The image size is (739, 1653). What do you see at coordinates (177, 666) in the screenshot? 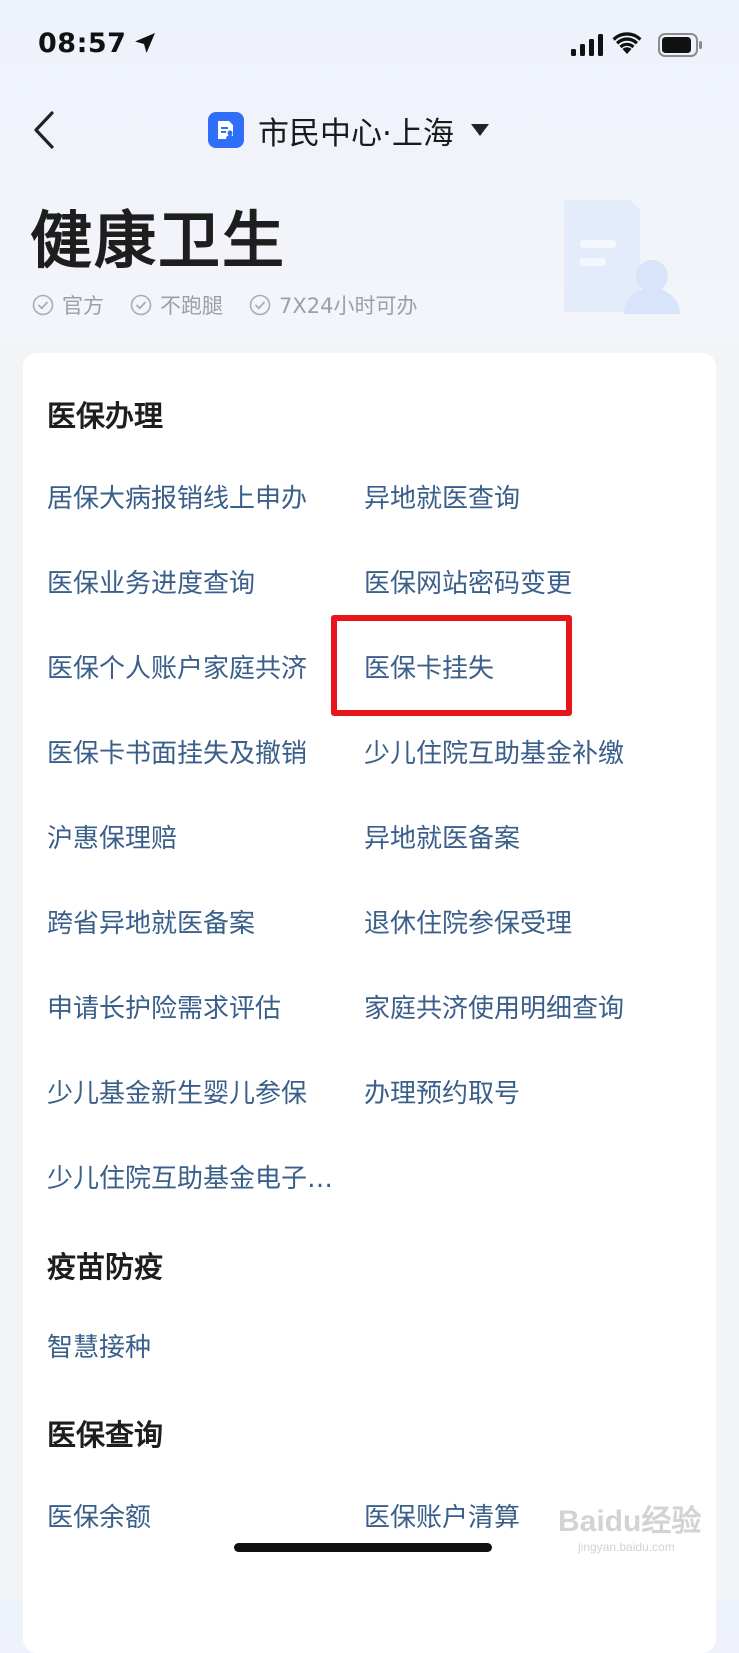
I see `service-item: 医保个人账户家庭共济` at bounding box center [177, 666].